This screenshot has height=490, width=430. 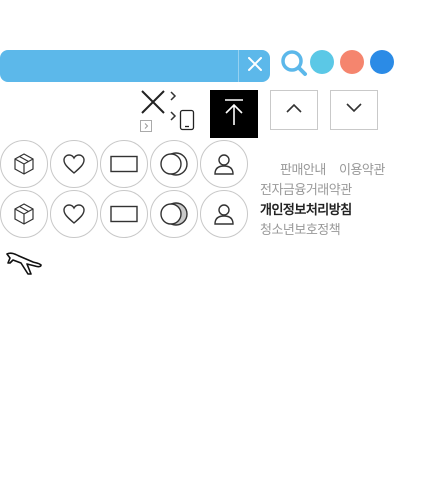 I want to click on chevron-down-icon, so click(x=354, y=110).